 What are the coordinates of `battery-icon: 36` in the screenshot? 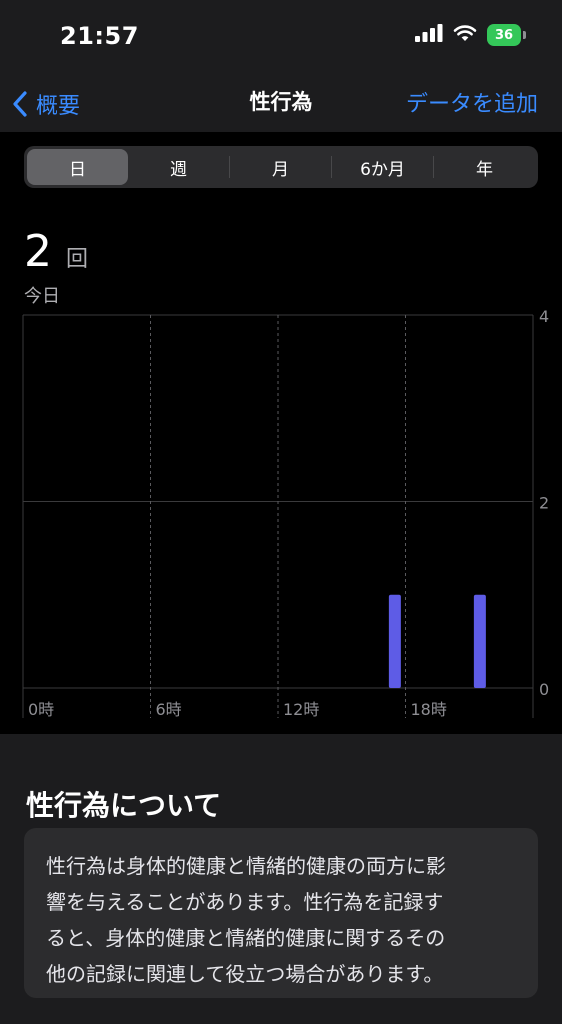 It's located at (506, 35).